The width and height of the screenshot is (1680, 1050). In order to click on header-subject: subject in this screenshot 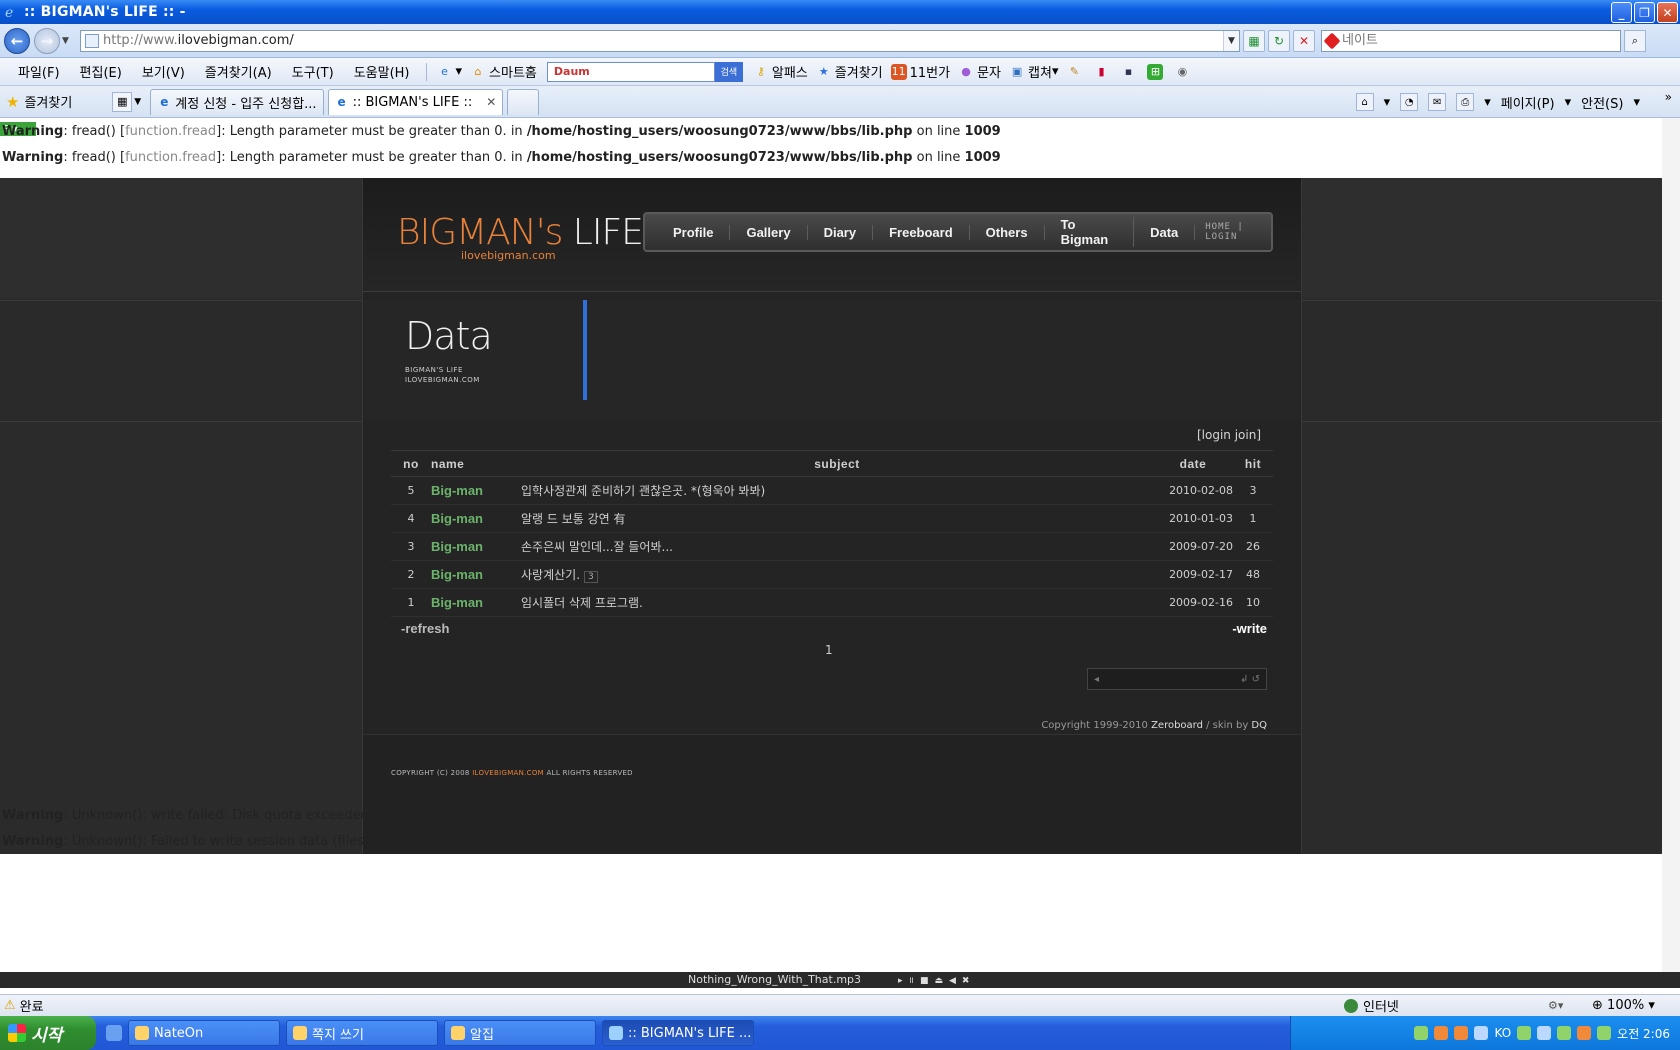, I will do `click(837, 463)`.